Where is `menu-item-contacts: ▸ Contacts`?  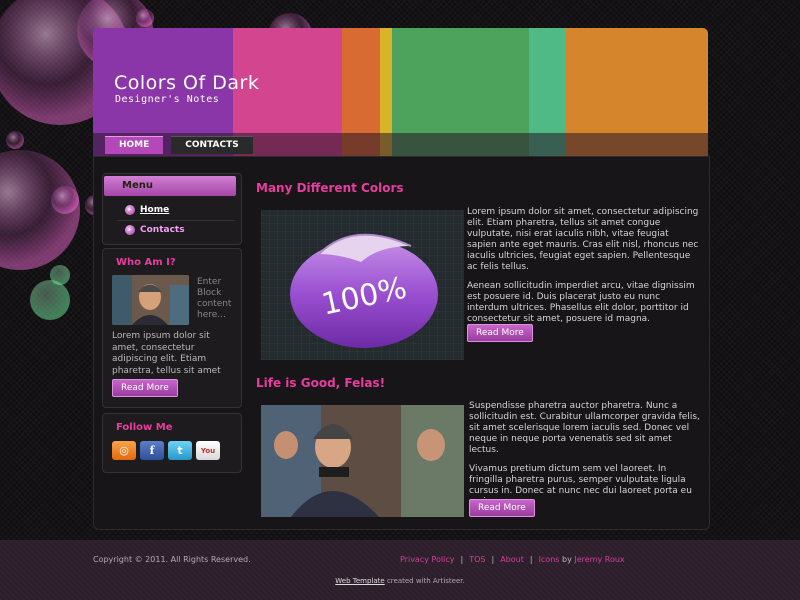 menu-item-contacts: ▸ Contacts is located at coordinates (155, 230).